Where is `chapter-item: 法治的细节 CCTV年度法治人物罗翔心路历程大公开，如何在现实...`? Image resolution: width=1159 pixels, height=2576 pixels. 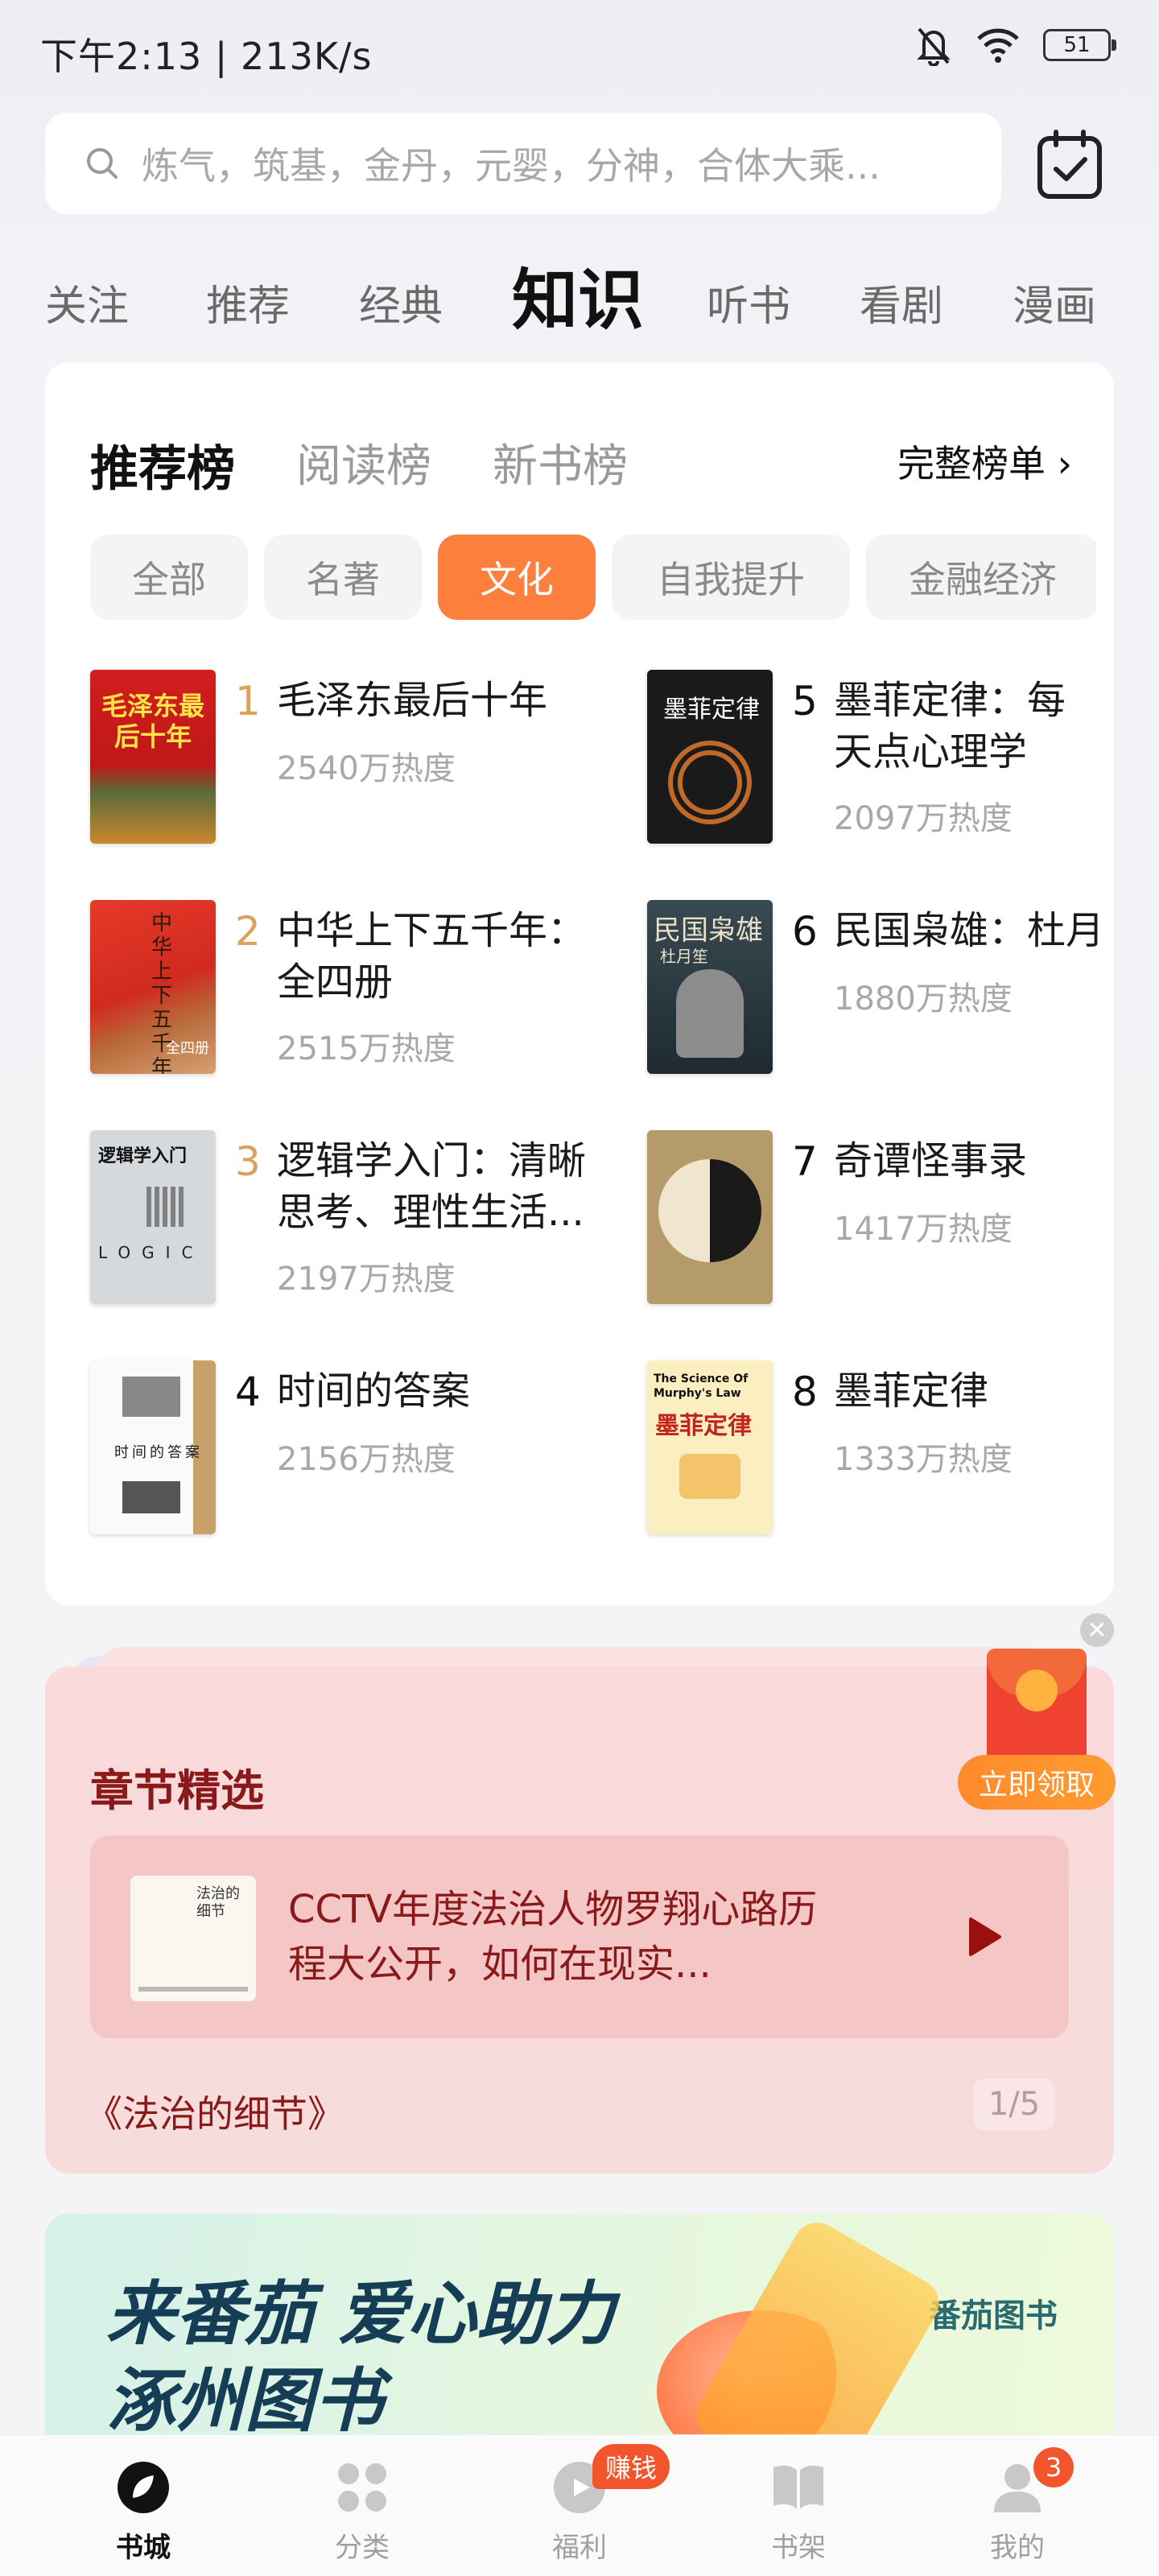
chapter-item: 法治的细节 CCTV年度法治人物罗翔心路历程大公开，如何在现实... is located at coordinates (579, 1936).